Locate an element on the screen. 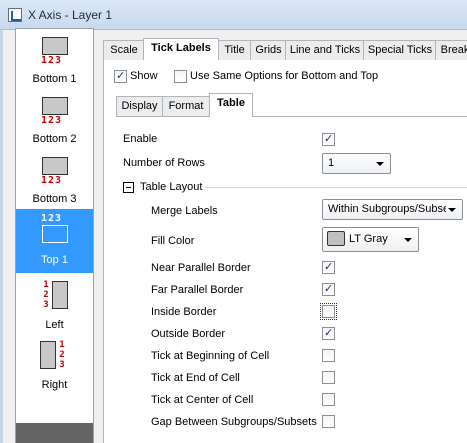 Image resolution: width=467 pixels, height=443 pixels. top-axis-icon is located at coordinates (55, 234).